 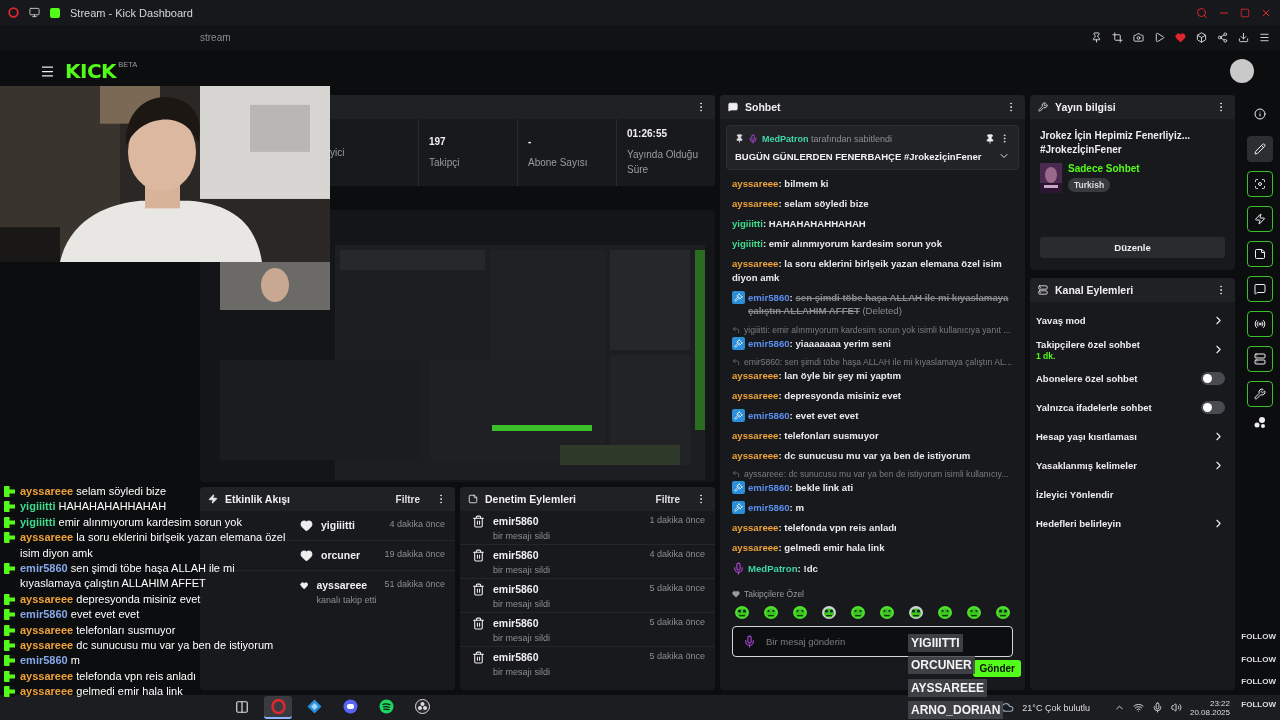 What do you see at coordinates (776, 508) in the screenshot?
I see `chat-message: emir5860: m` at bounding box center [776, 508].